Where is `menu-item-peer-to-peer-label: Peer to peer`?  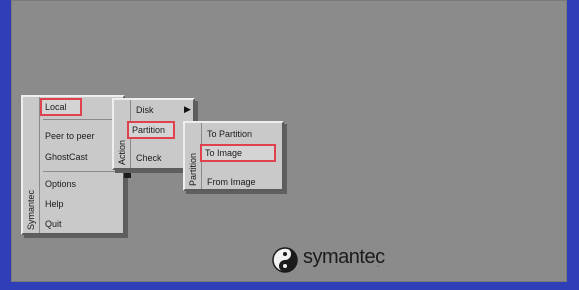 menu-item-peer-to-peer-label: Peer to peer is located at coordinates (70, 136).